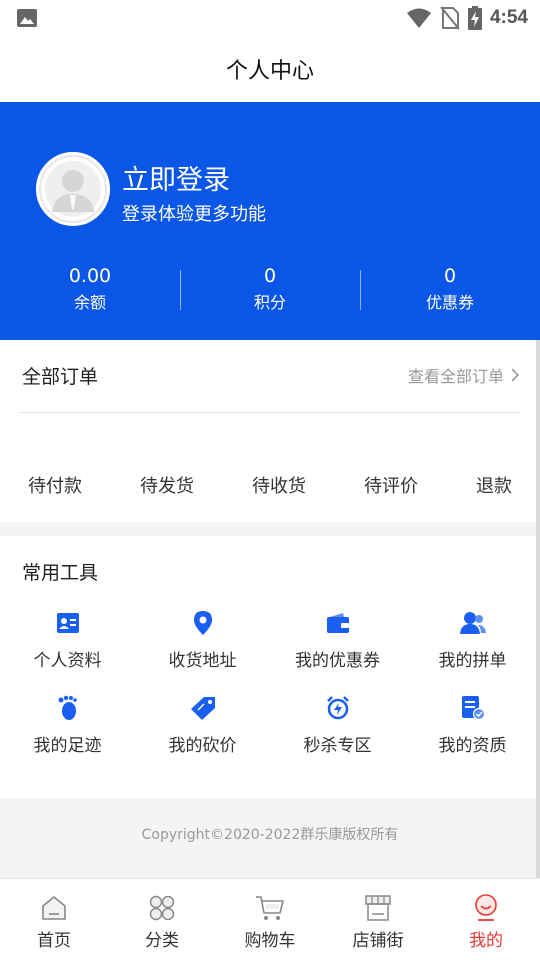 Image resolution: width=540 pixels, height=960 pixels. I want to click on tab-label: 店铺街, so click(378, 941).